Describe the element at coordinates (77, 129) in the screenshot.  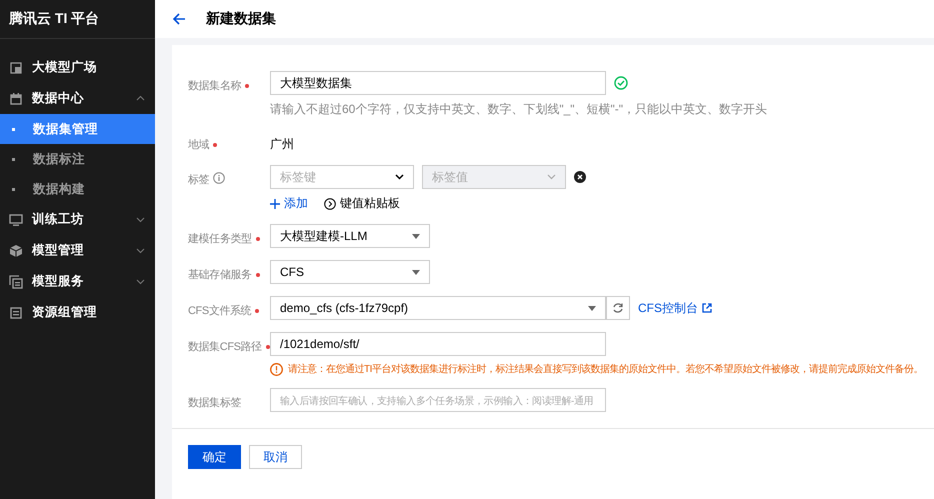
I see `sidebar-subitem: 数据集管理` at that location.